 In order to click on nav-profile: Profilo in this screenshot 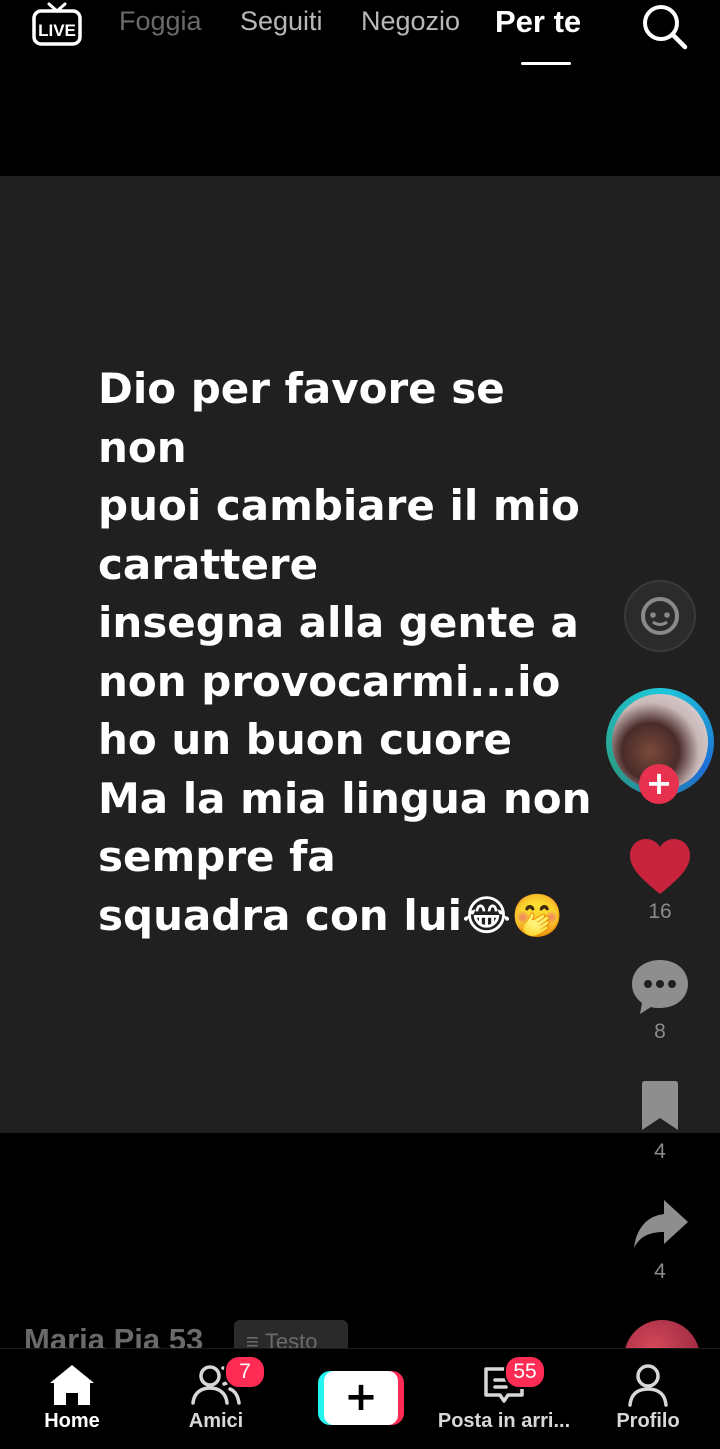, I will do `click(648, 1399)`.